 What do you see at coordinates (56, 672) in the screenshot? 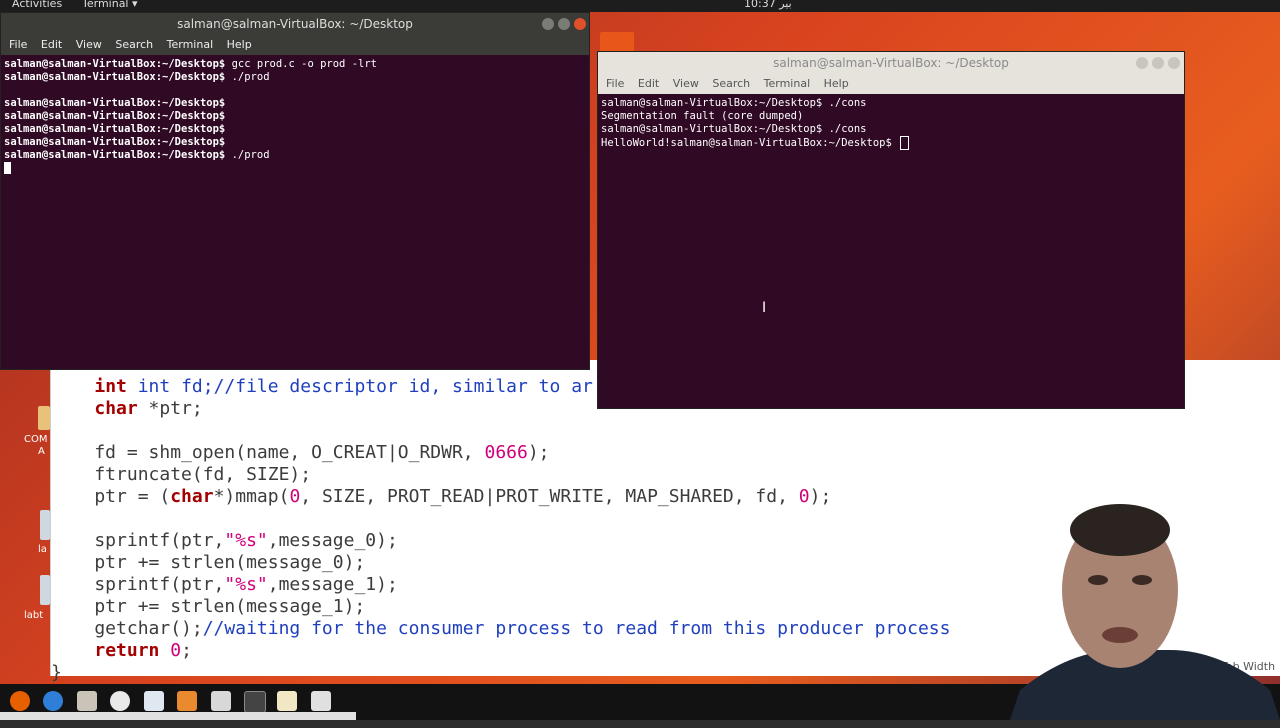
I see `code-line: }` at bounding box center [56, 672].